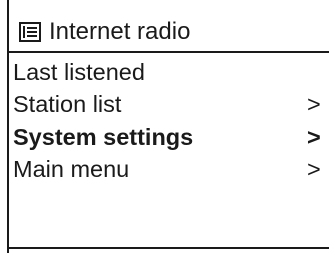 This screenshot has width=334, height=253. Describe the element at coordinates (79, 72) in the screenshot. I see `menu-item-label: Last listened` at that location.